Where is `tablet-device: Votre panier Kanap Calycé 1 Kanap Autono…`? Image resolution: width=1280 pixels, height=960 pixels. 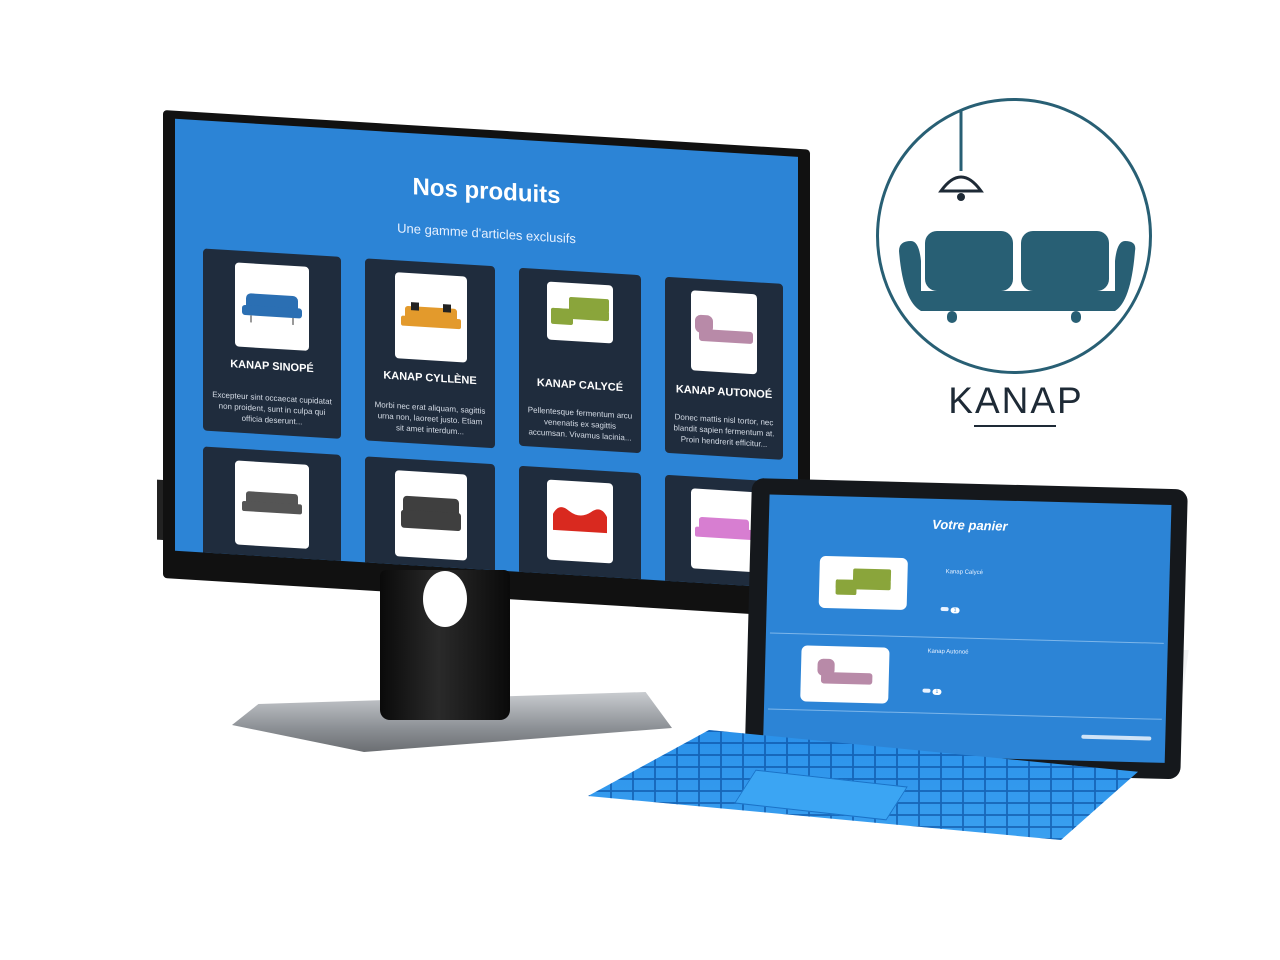 tablet-device: Votre panier Kanap Calycé 1 Kanap Autono… is located at coordinates (966, 629).